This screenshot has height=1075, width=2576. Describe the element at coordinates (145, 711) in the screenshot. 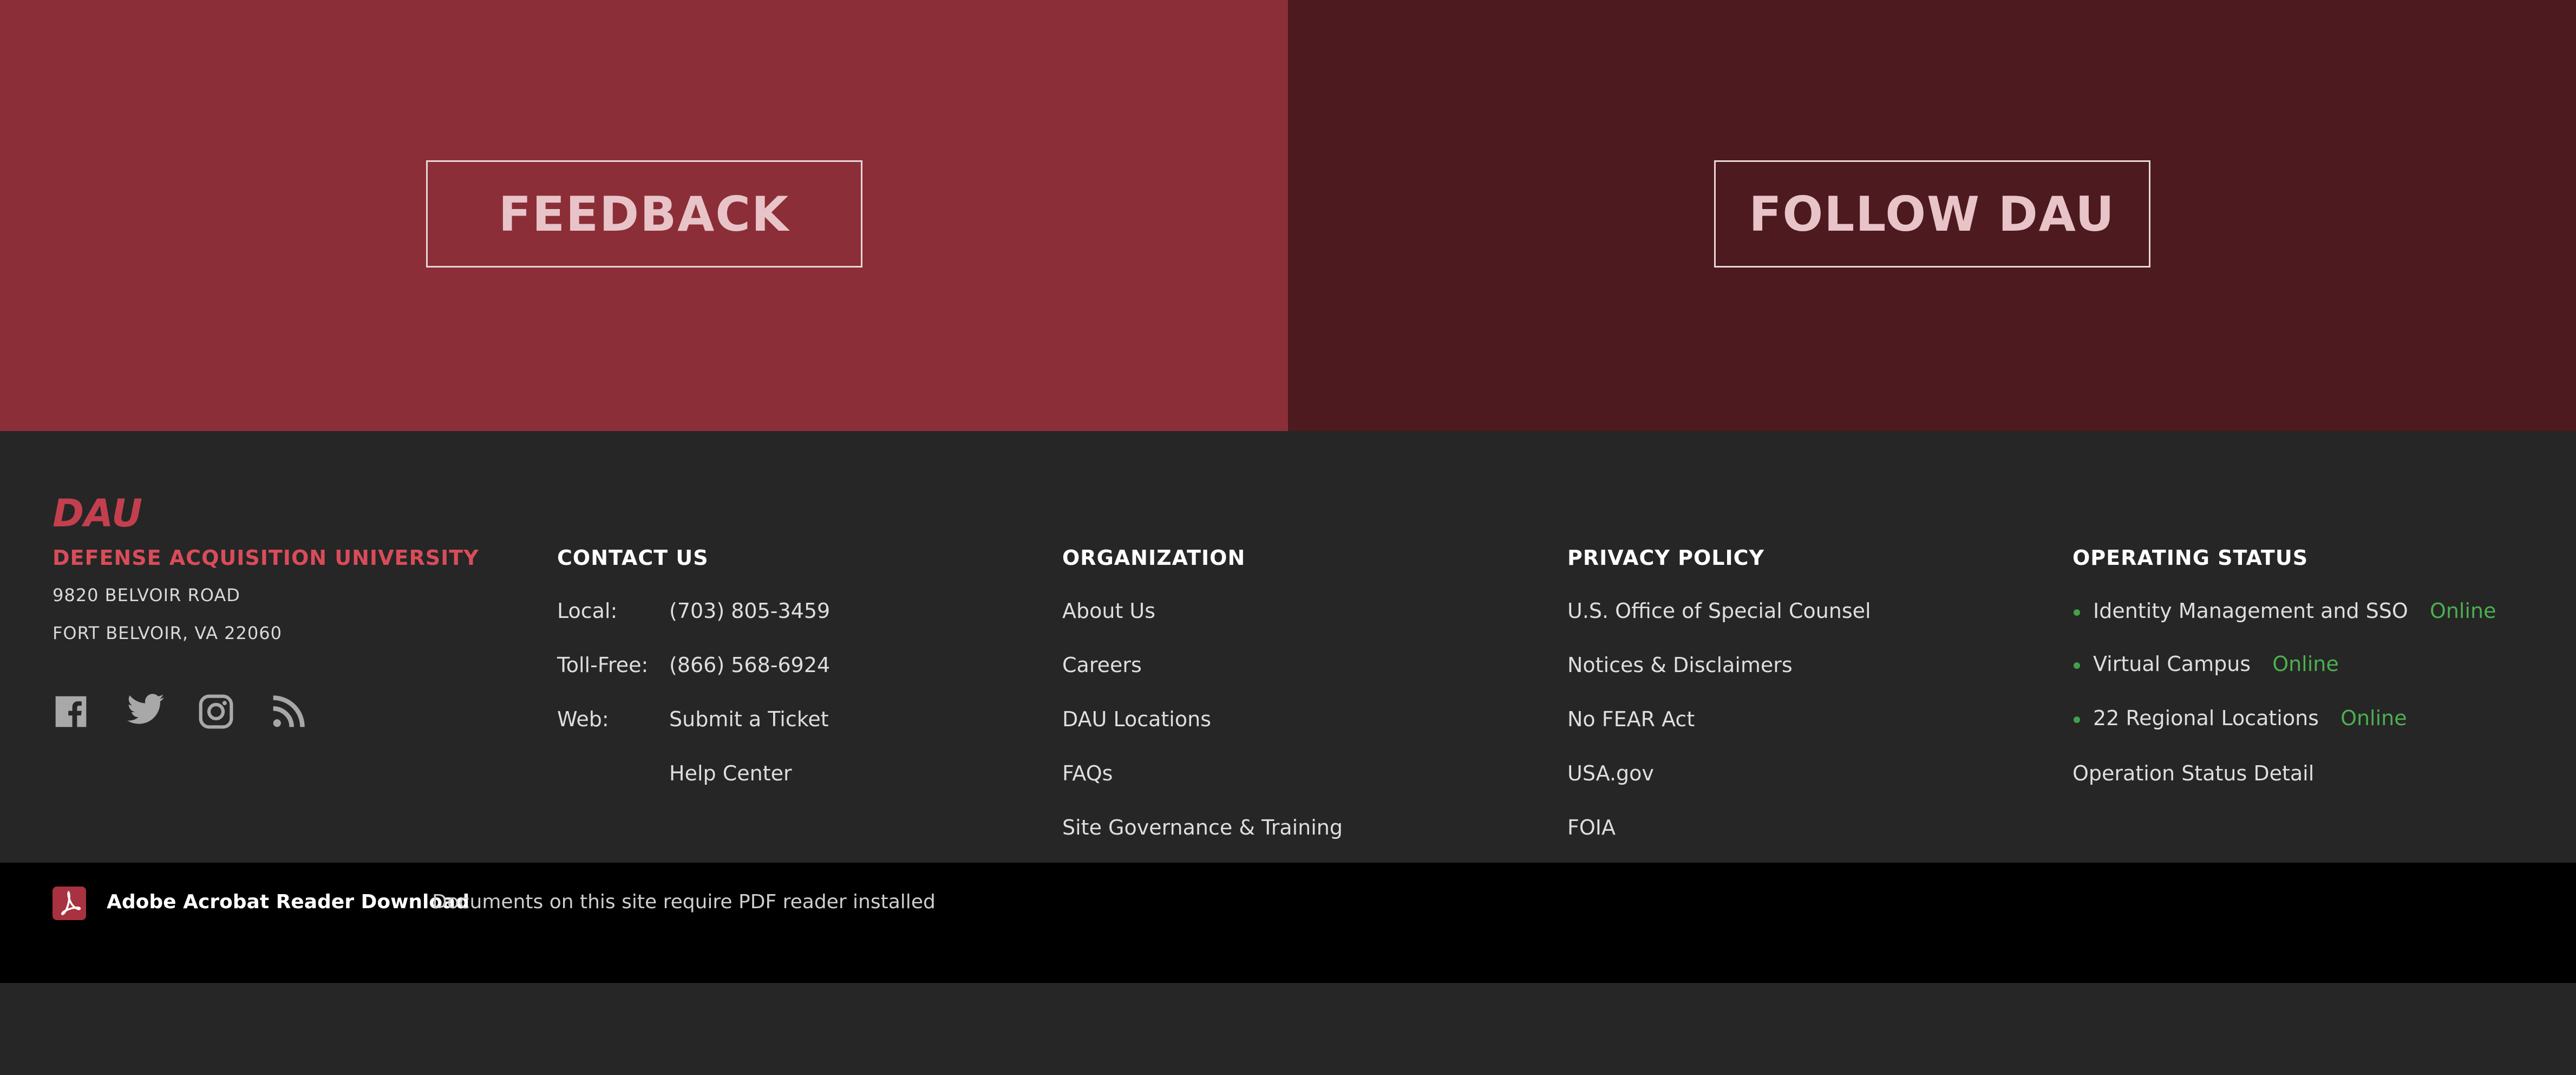

I see `twitter-icon` at that location.